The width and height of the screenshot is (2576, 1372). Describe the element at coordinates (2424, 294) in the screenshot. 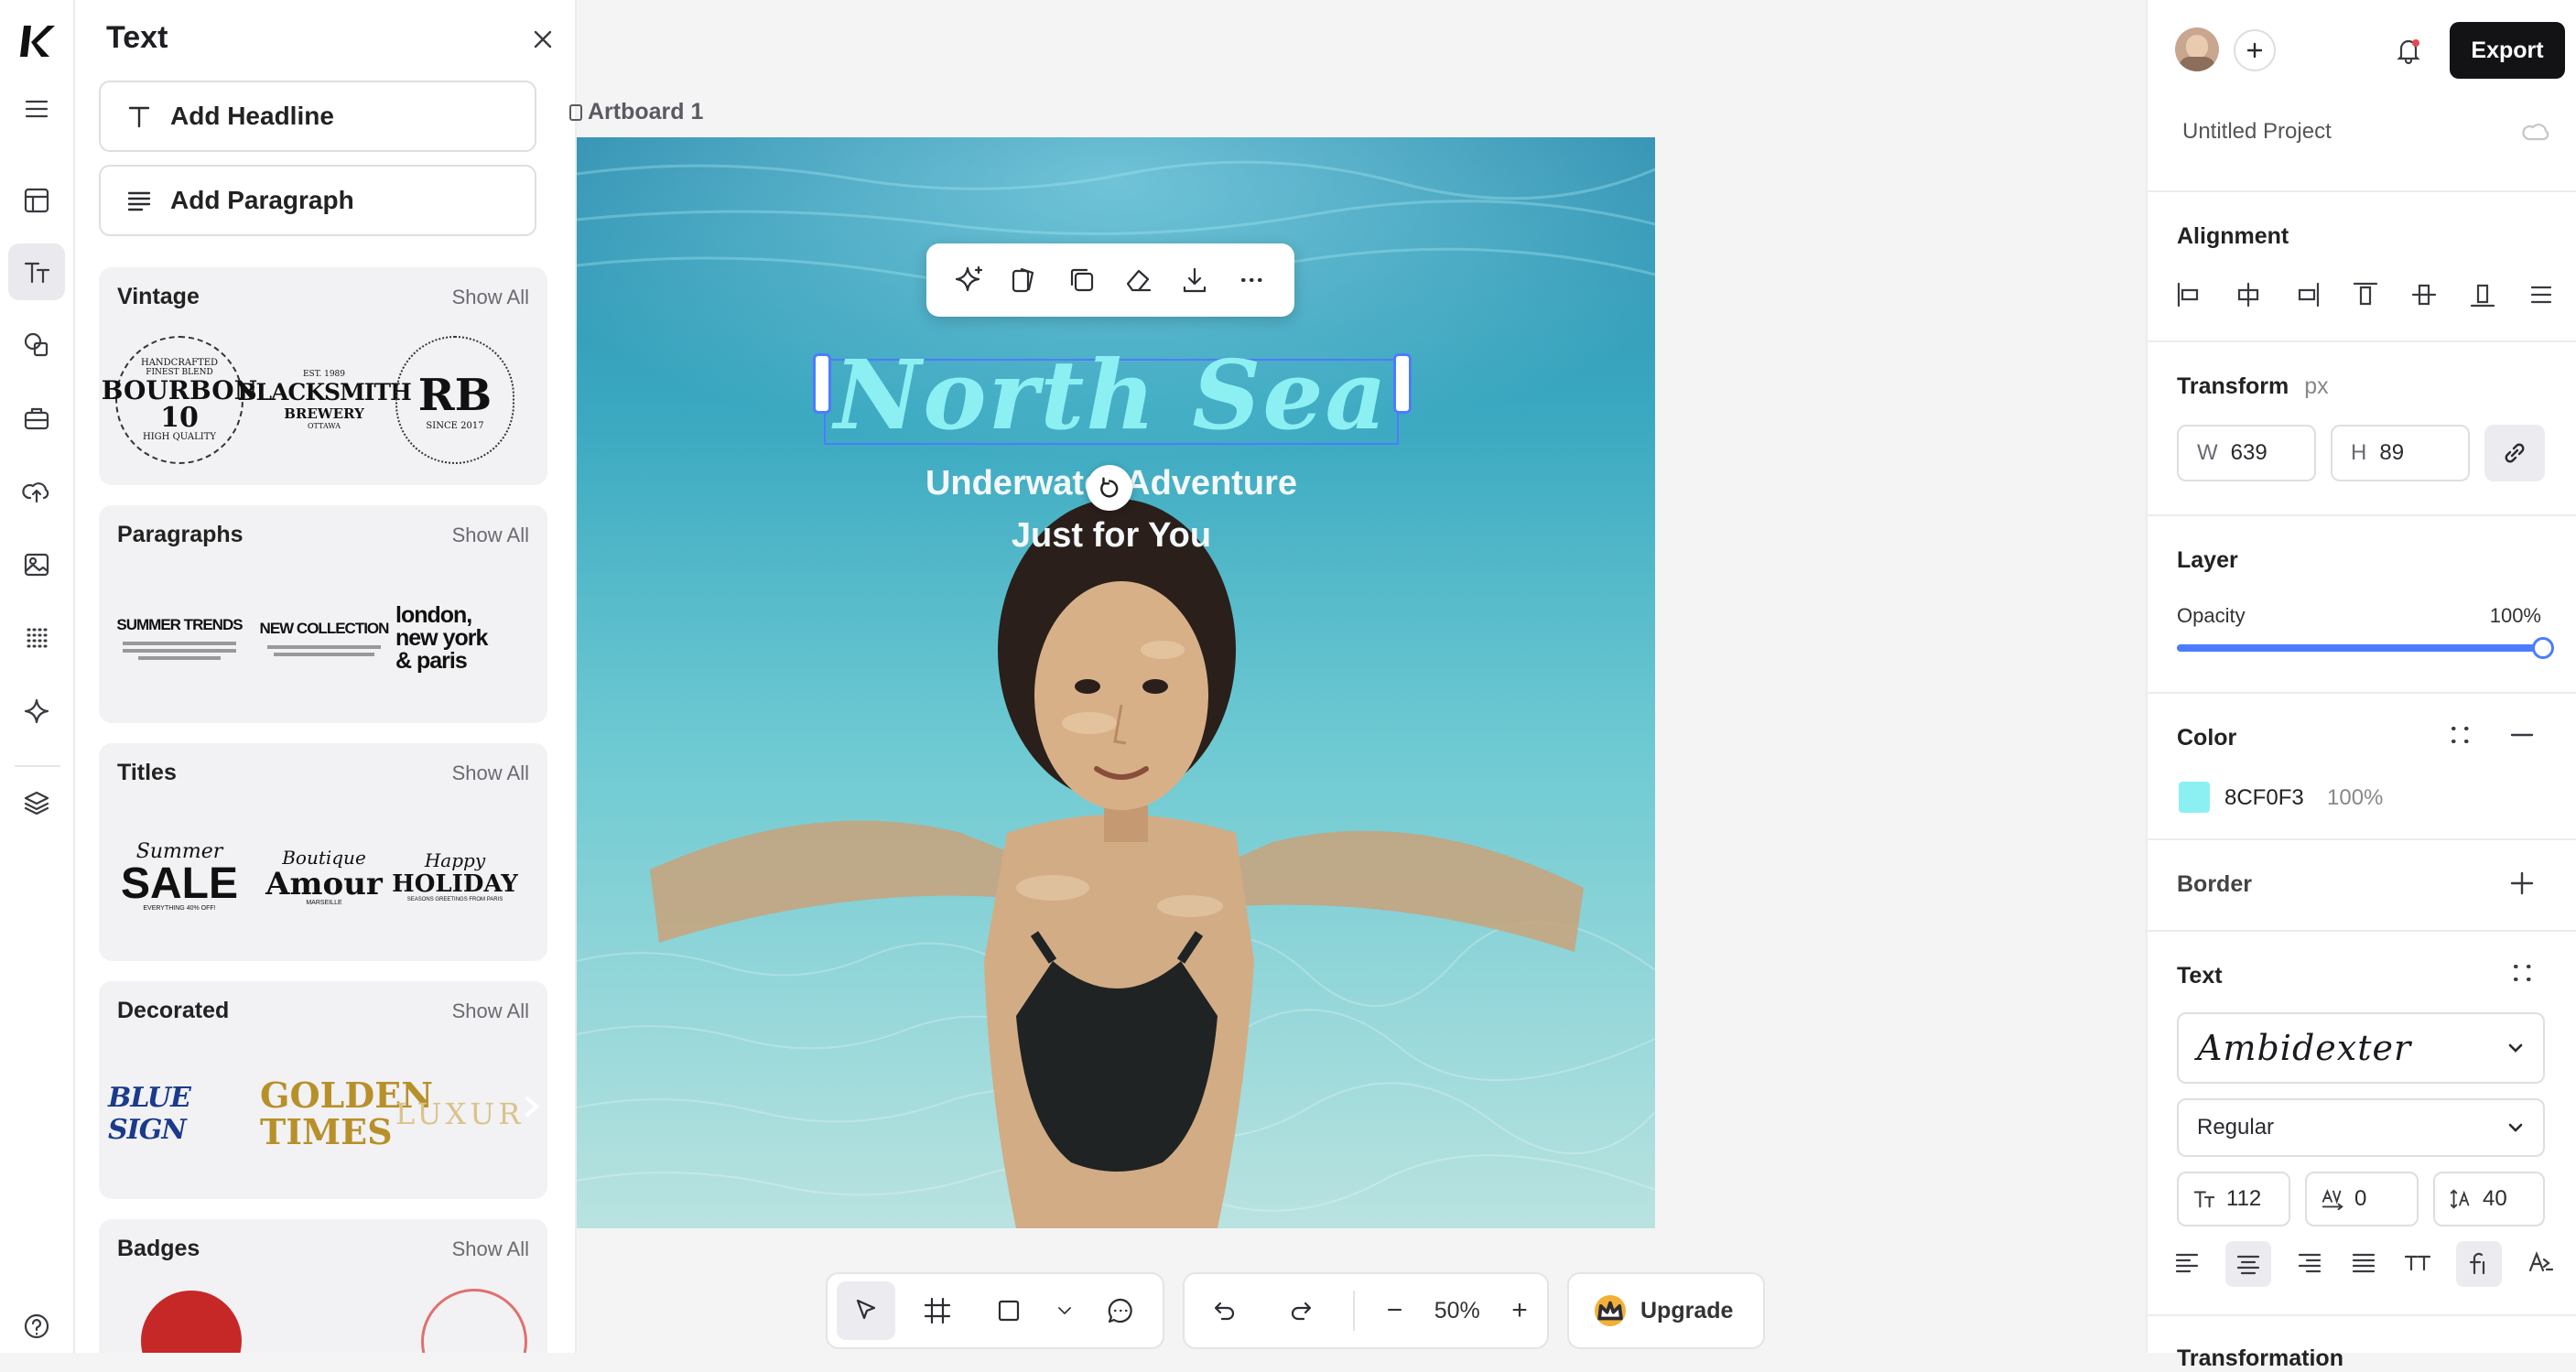

I see `align-center-v-icon` at that location.